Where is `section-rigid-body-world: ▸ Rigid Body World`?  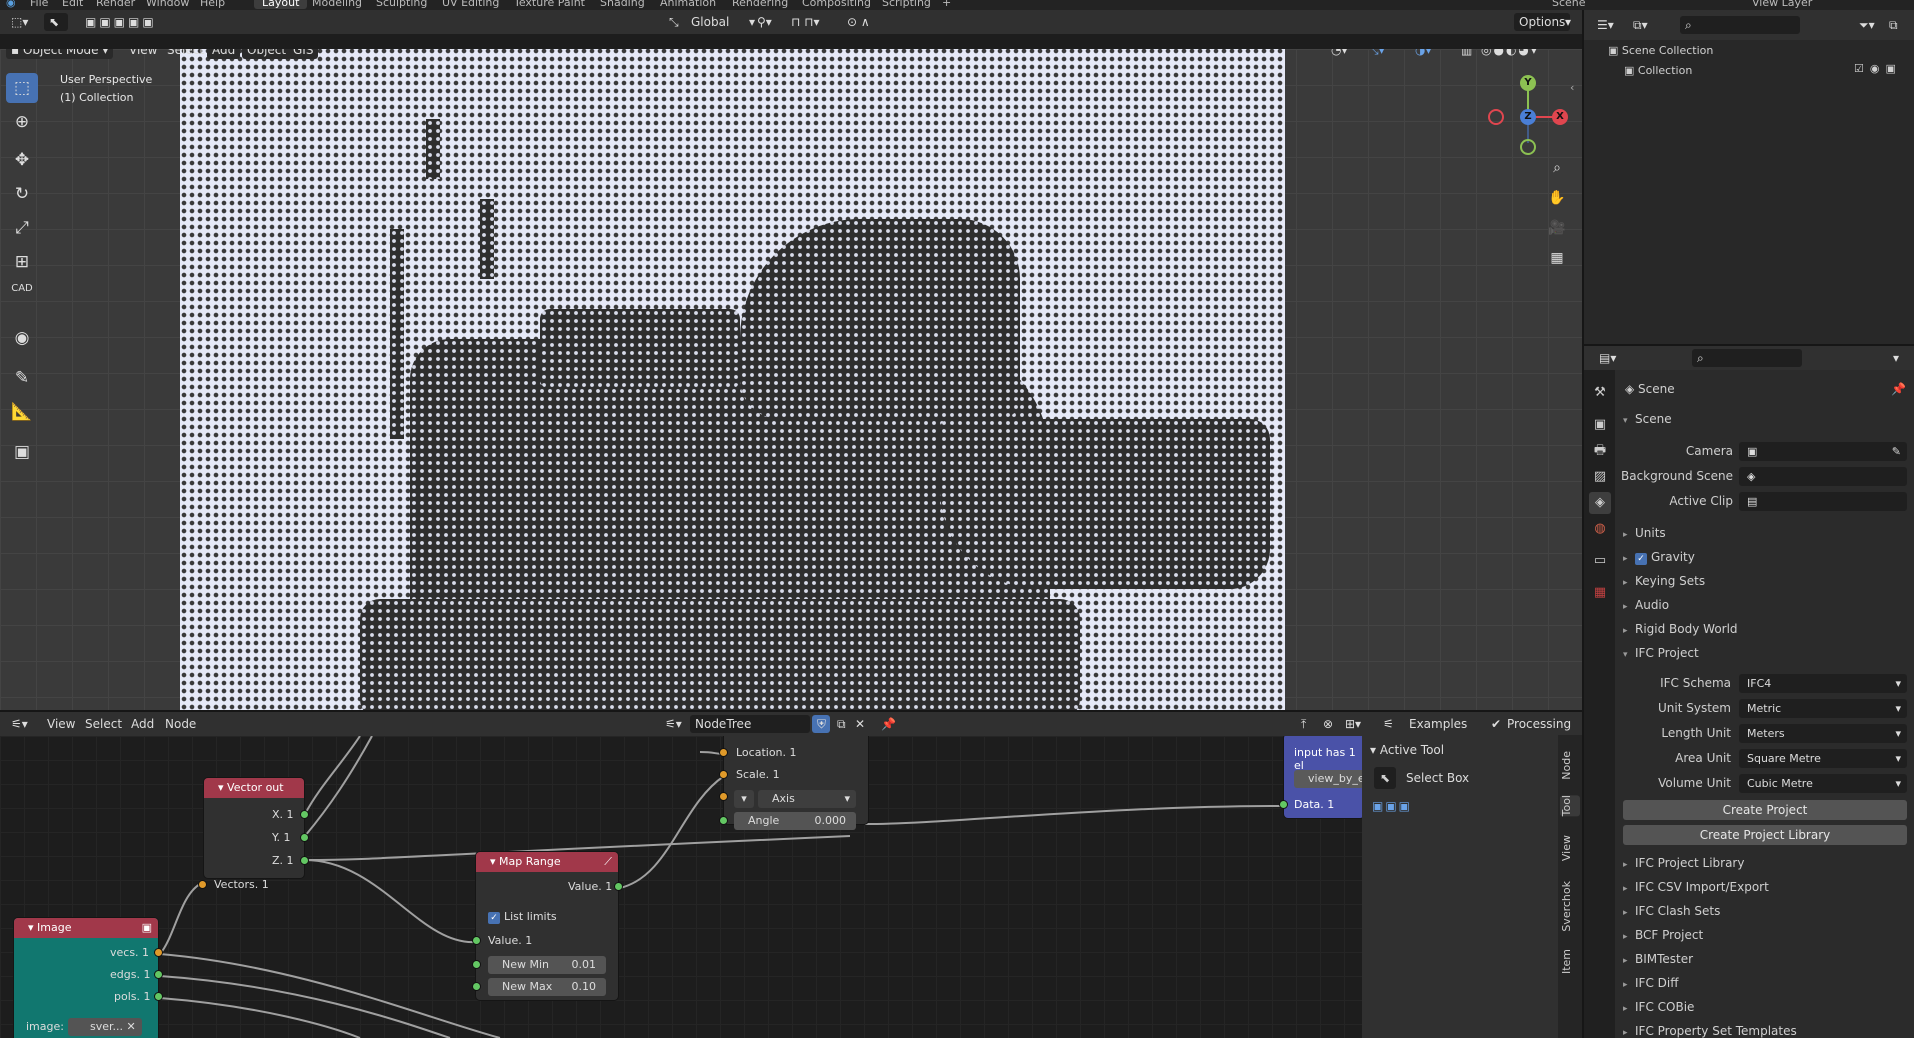
section-rigid-body-world: ▸ Rigid Body World is located at coordinates (1680, 629).